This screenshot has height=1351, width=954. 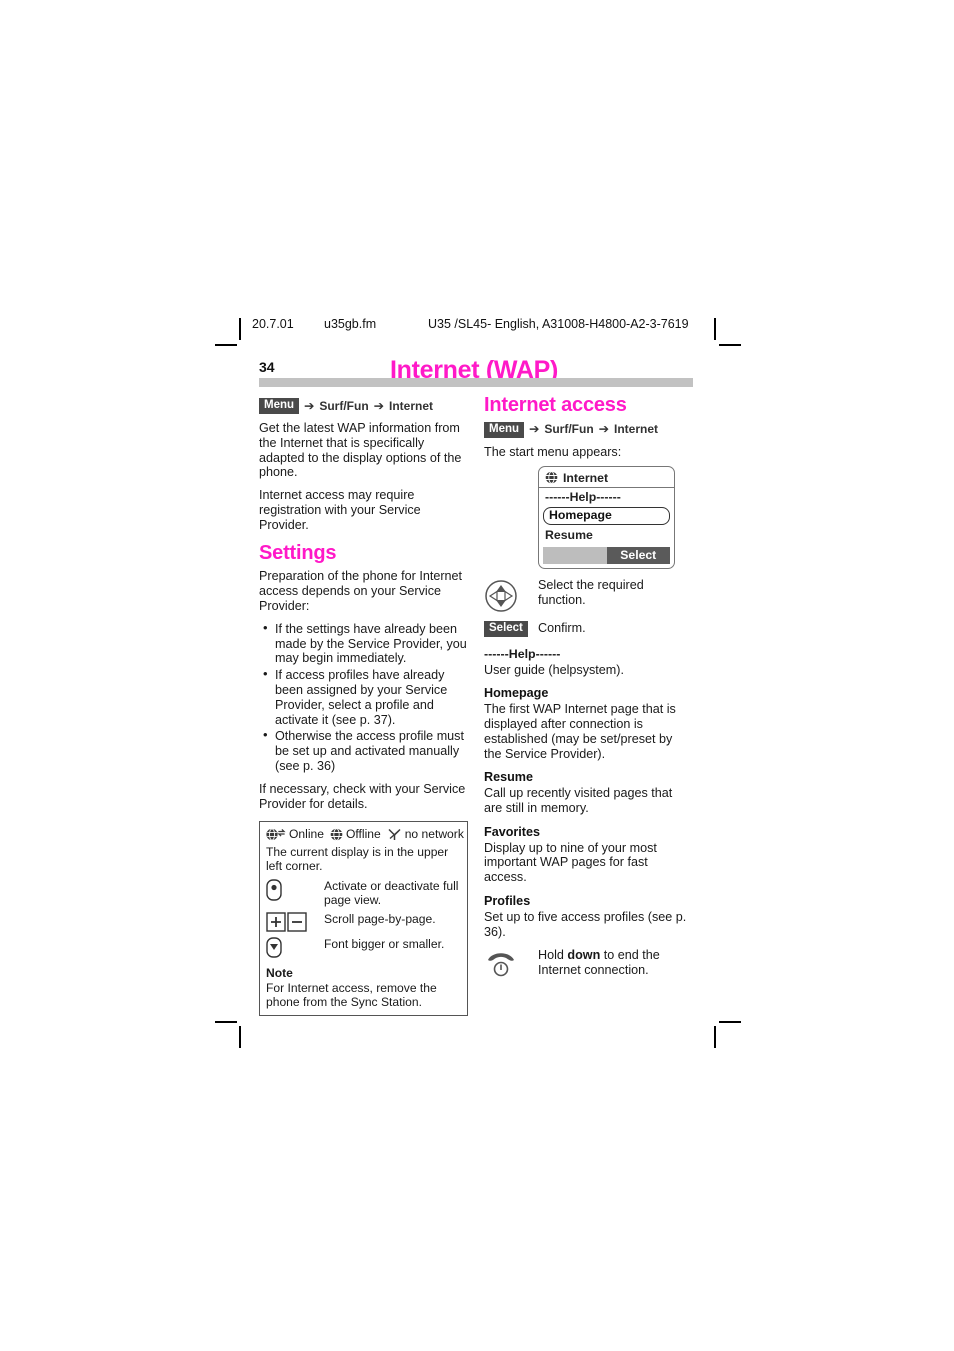 I want to click on full-page-view-key-cell, so click(x=295, y=893).